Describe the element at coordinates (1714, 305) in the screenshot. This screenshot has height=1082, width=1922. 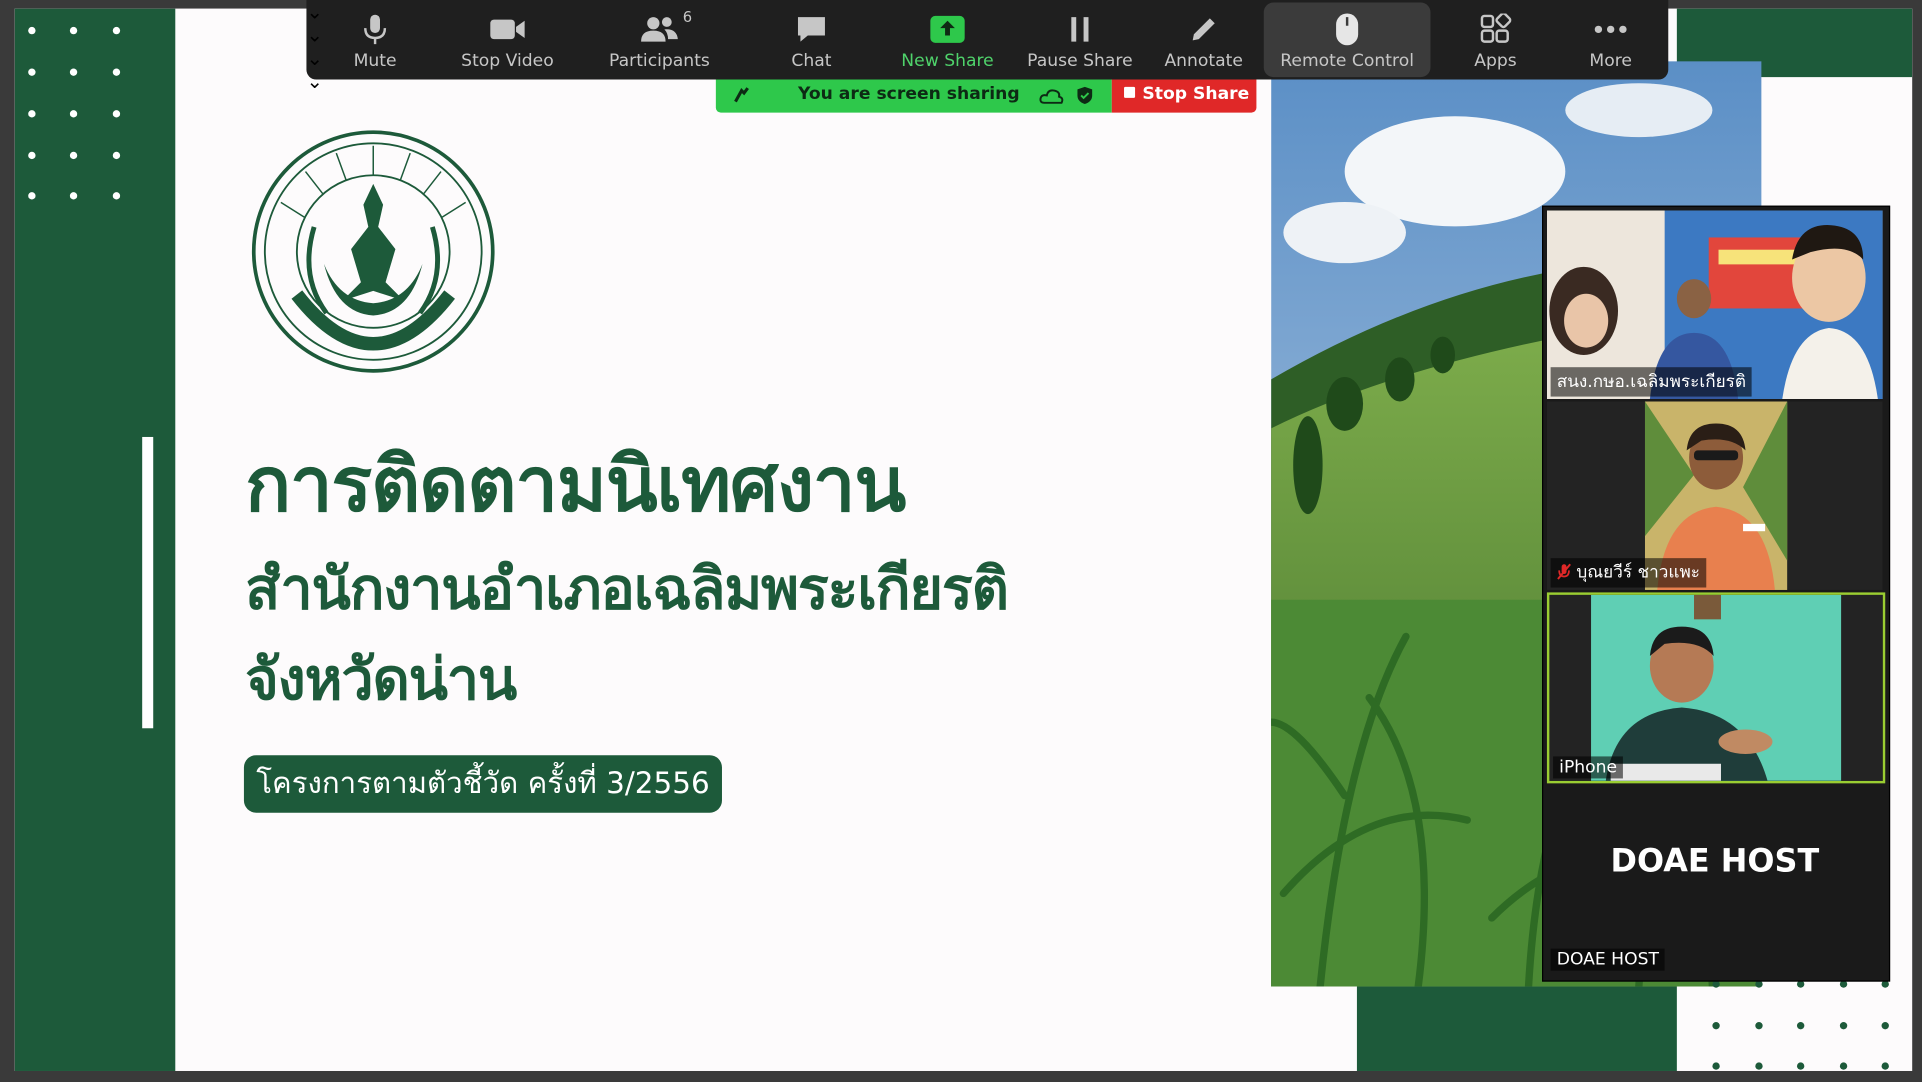
I see `video-tile: สนง.กษอ.เฉลิมพระเกียรติ` at that location.